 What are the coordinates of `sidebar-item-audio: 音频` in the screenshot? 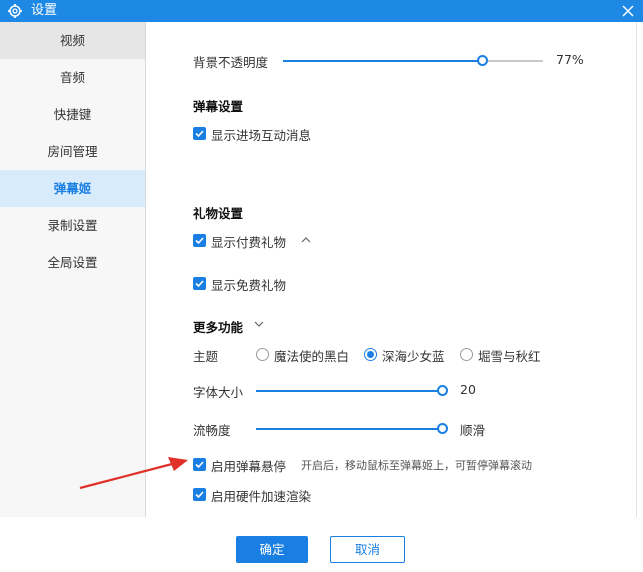 It's located at (72, 77).